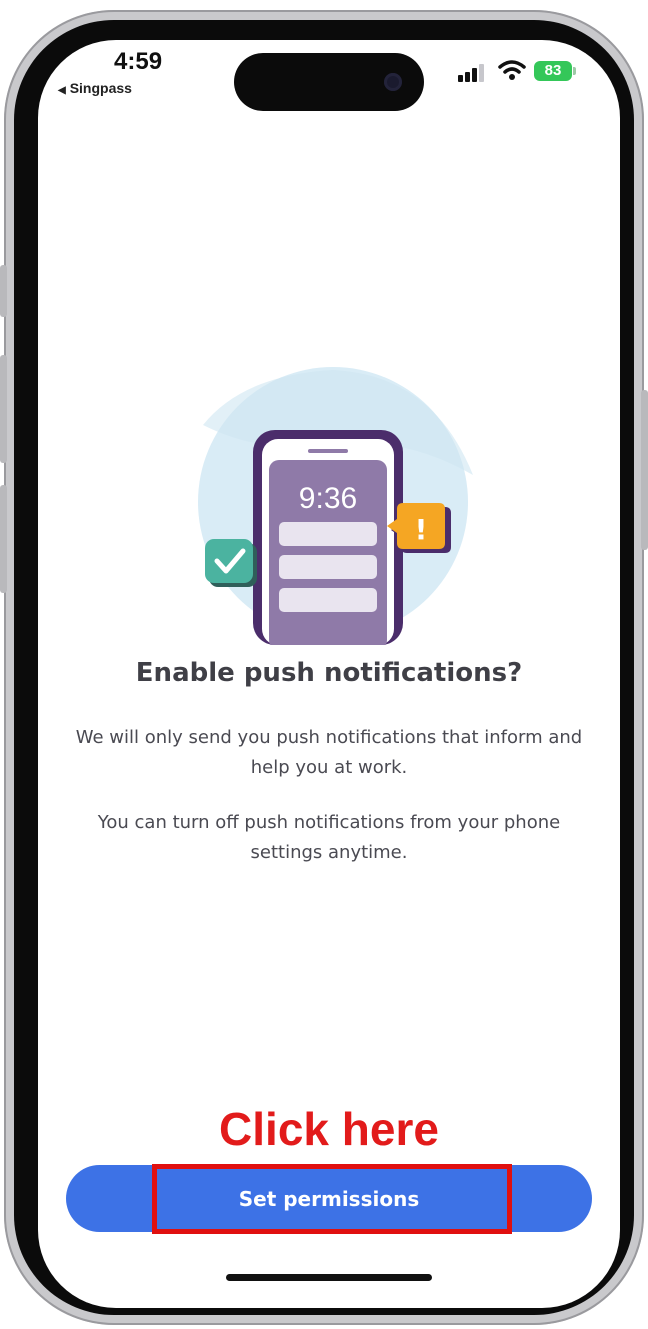 Image resolution: width=648 pixels, height=1329 pixels. Describe the element at coordinates (231, 563) in the screenshot. I see `checkmark-bubble-icon` at that location.